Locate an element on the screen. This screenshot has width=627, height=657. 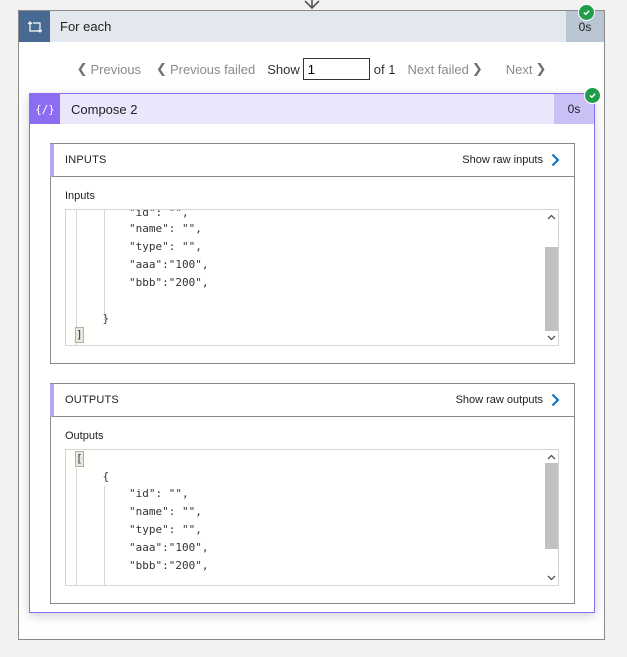
inputs-scroll-thumb is located at coordinates (551, 289).